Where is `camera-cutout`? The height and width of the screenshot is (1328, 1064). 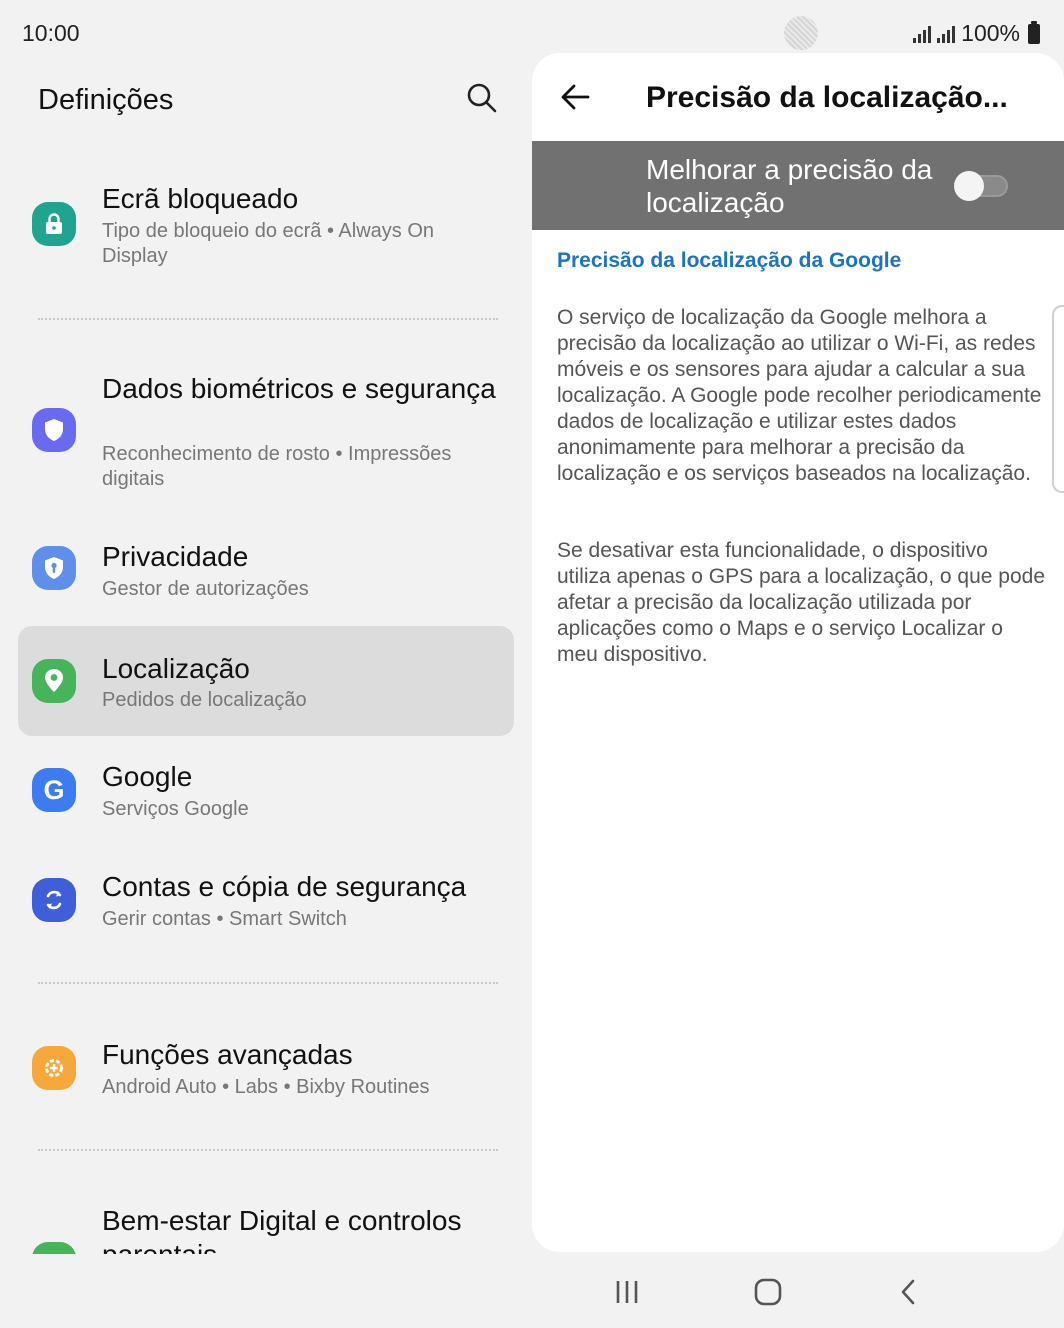 camera-cutout is located at coordinates (801, 33).